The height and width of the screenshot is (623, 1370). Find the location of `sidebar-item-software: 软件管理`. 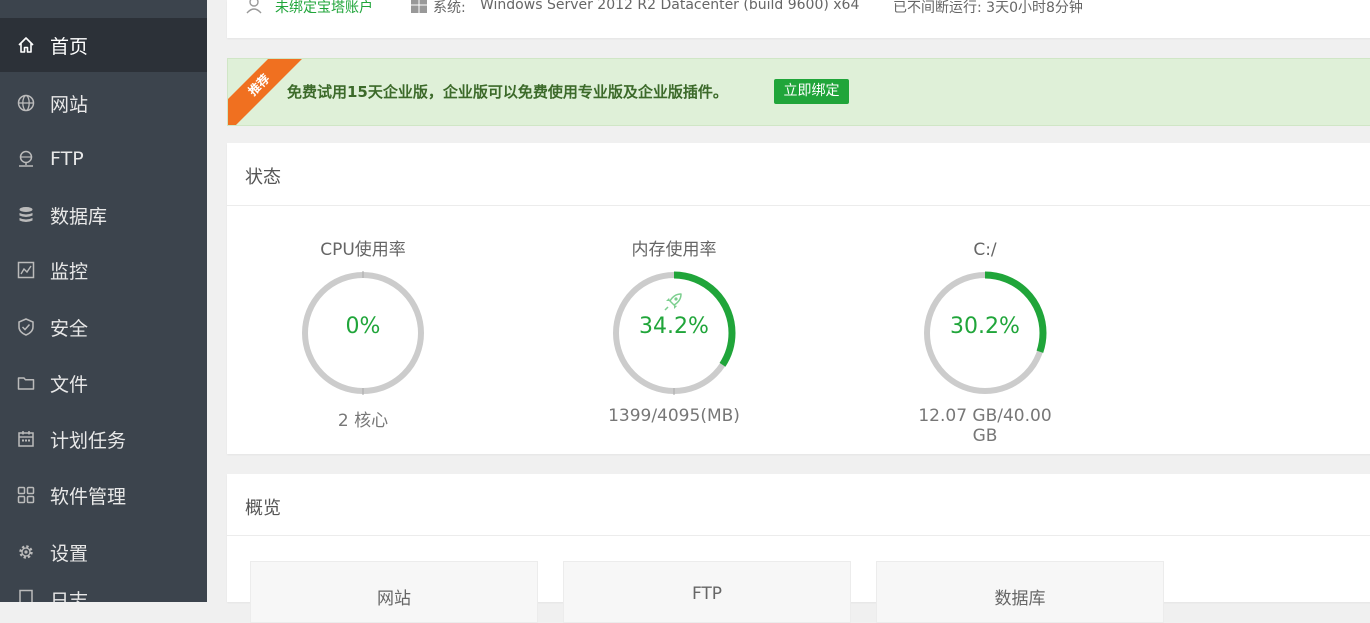

sidebar-item-software: 软件管理 is located at coordinates (103, 495).